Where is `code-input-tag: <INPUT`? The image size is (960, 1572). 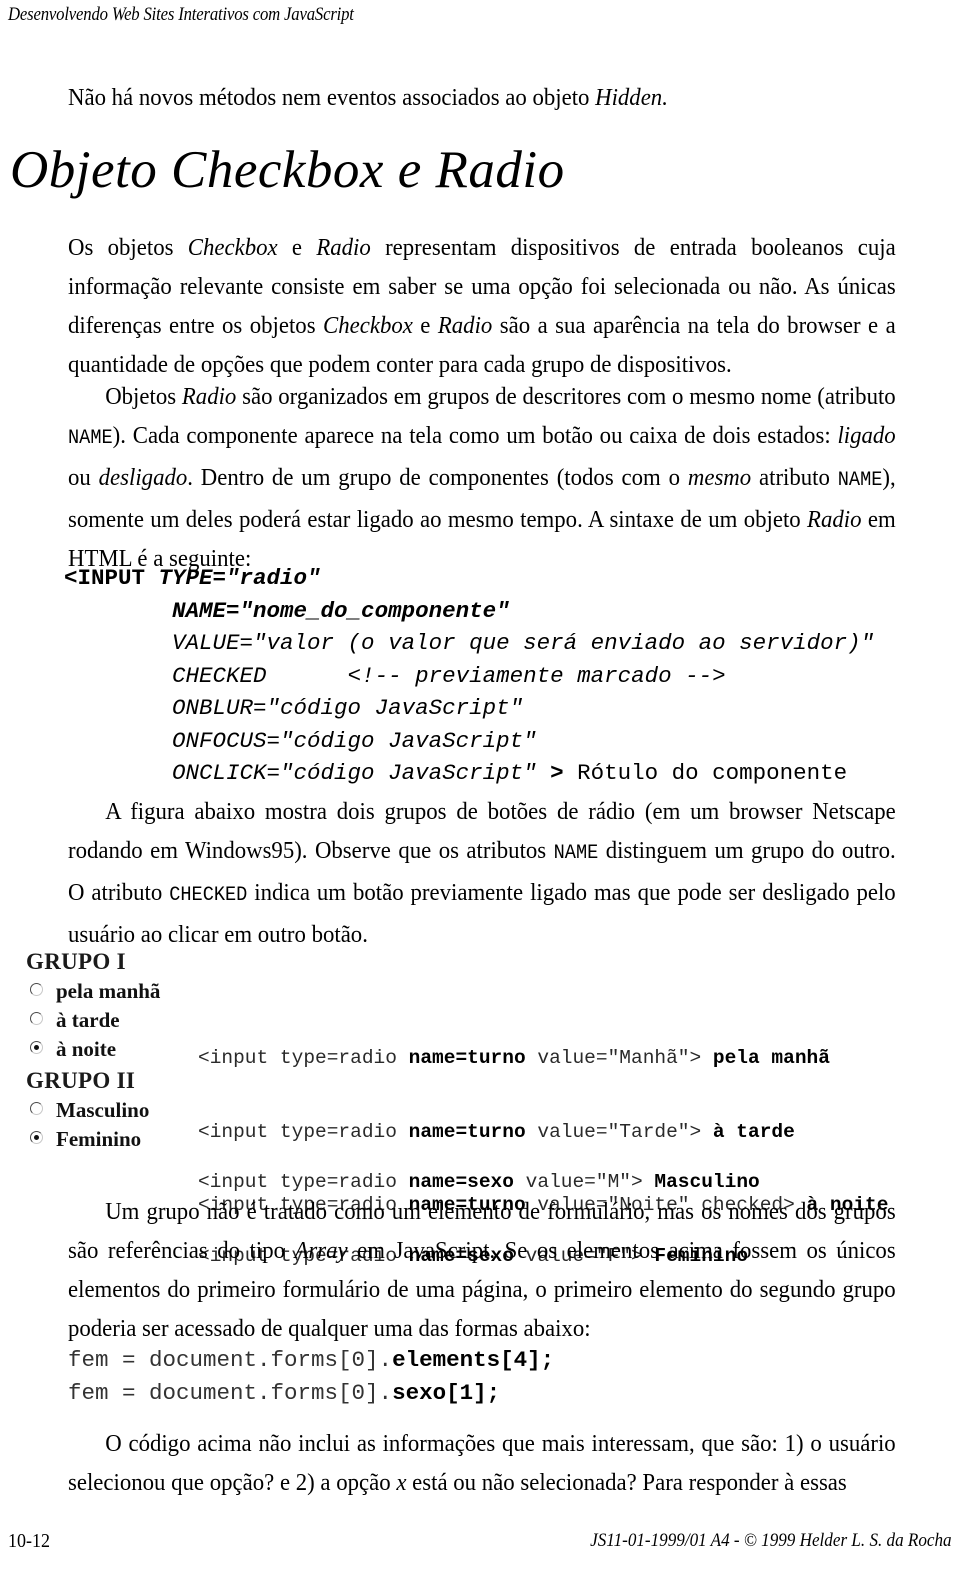 code-input-tag: <INPUT is located at coordinates (111, 578).